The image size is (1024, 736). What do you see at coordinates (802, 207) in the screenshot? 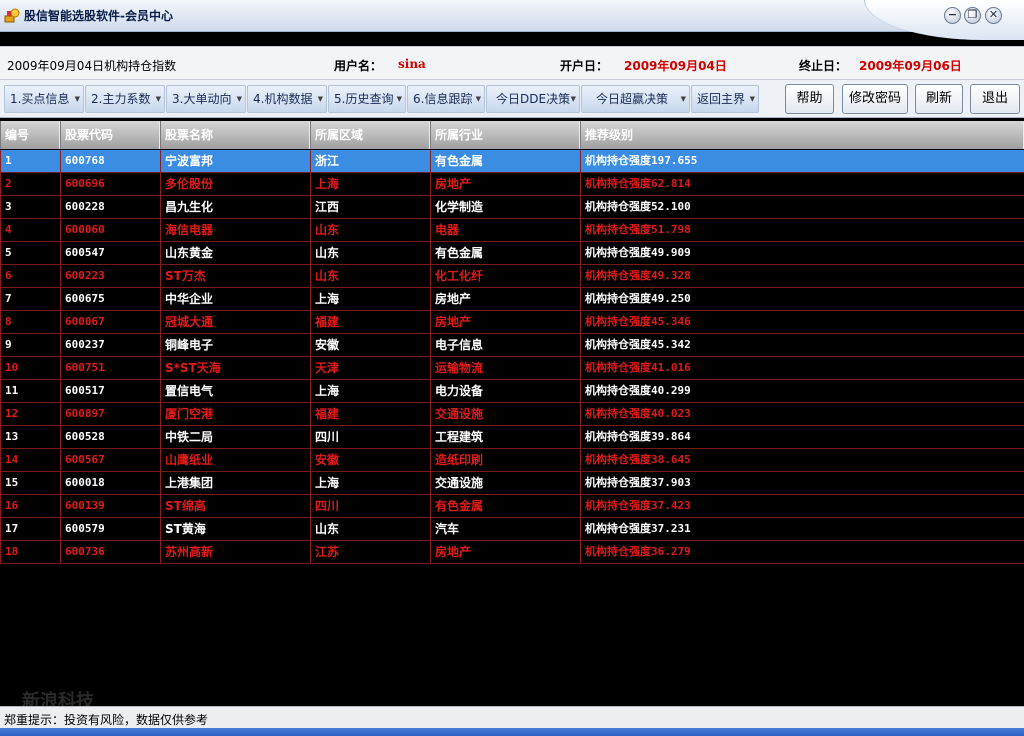
I see `cell-rating: 机构持仓强度52.100` at bounding box center [802, 207].